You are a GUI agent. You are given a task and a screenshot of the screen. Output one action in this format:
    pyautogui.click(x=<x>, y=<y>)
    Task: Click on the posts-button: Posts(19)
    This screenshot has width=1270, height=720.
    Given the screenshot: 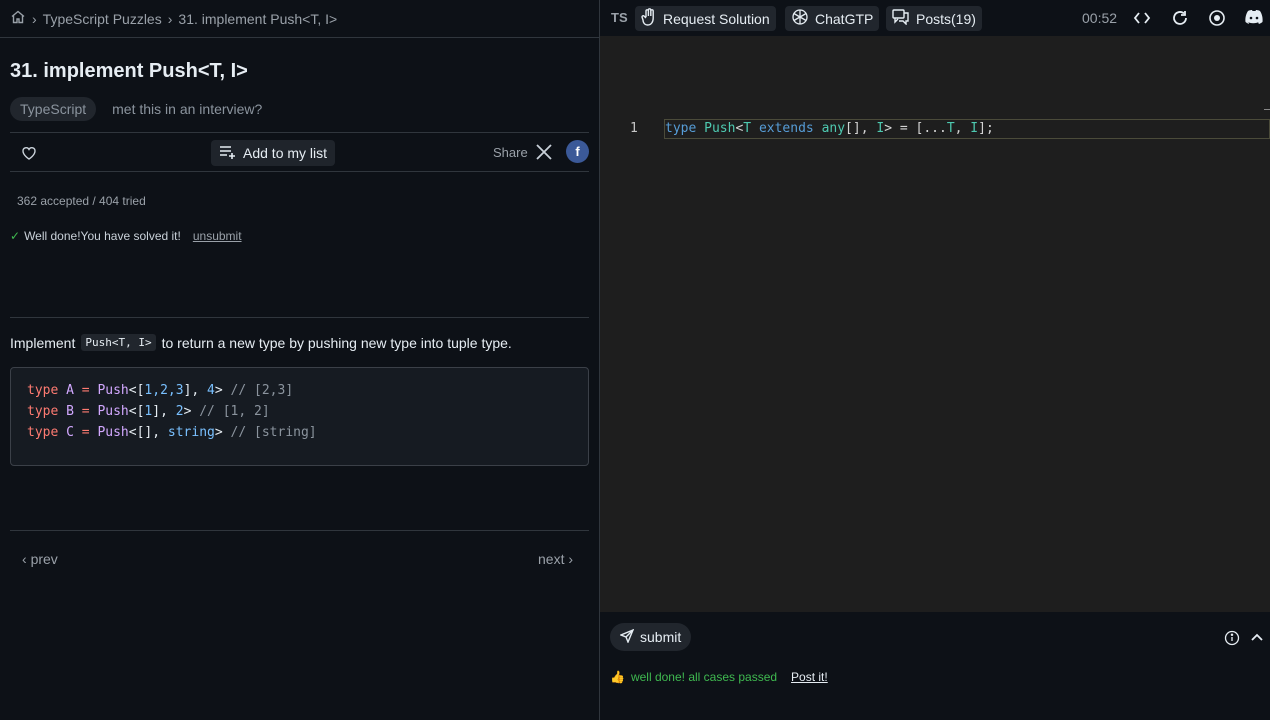 What is the action you would take?
    pyautogui.click(x=934, y=18)
    